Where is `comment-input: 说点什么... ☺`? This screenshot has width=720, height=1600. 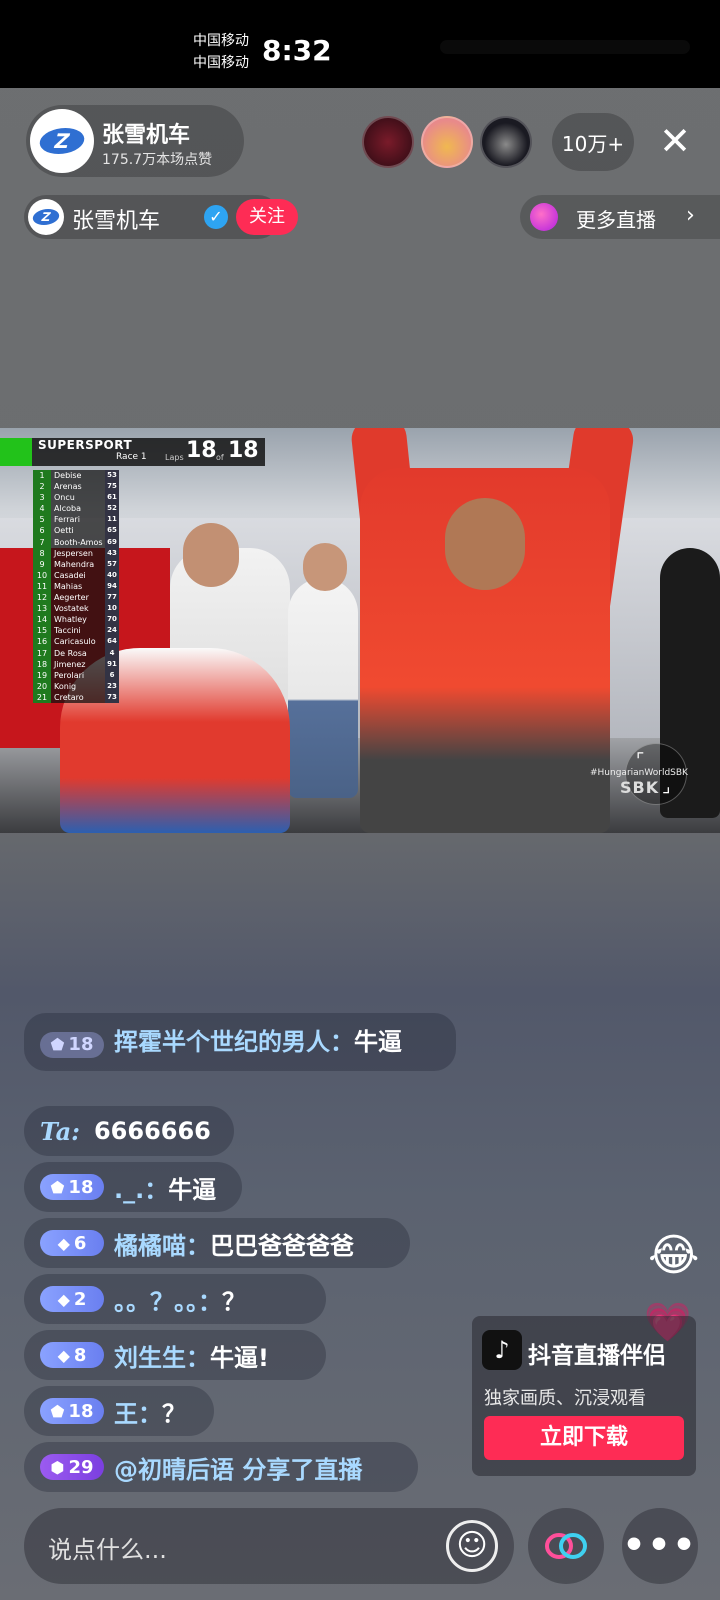
comment-input: 说点什么... ☺ is located at coordinates (269, 1546).